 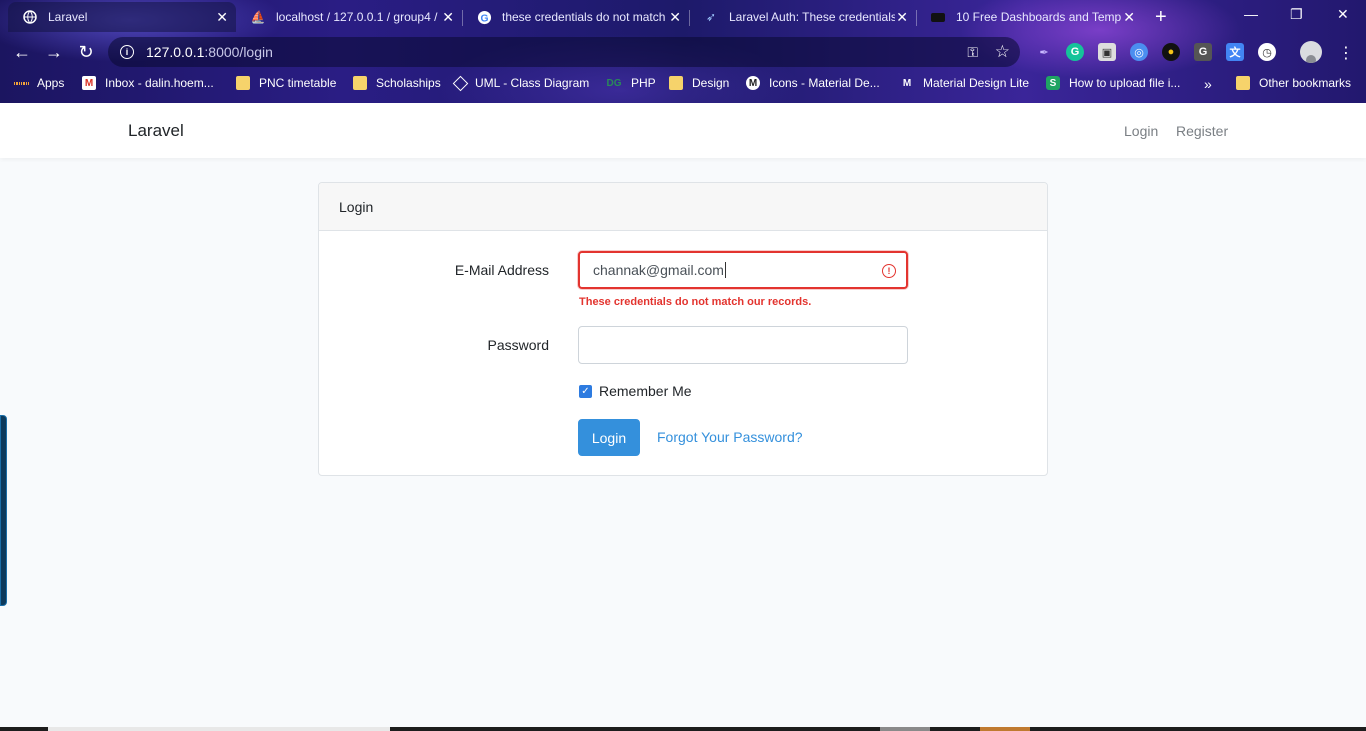 I want to click on svg-text: G, so click(x=484, y=18).